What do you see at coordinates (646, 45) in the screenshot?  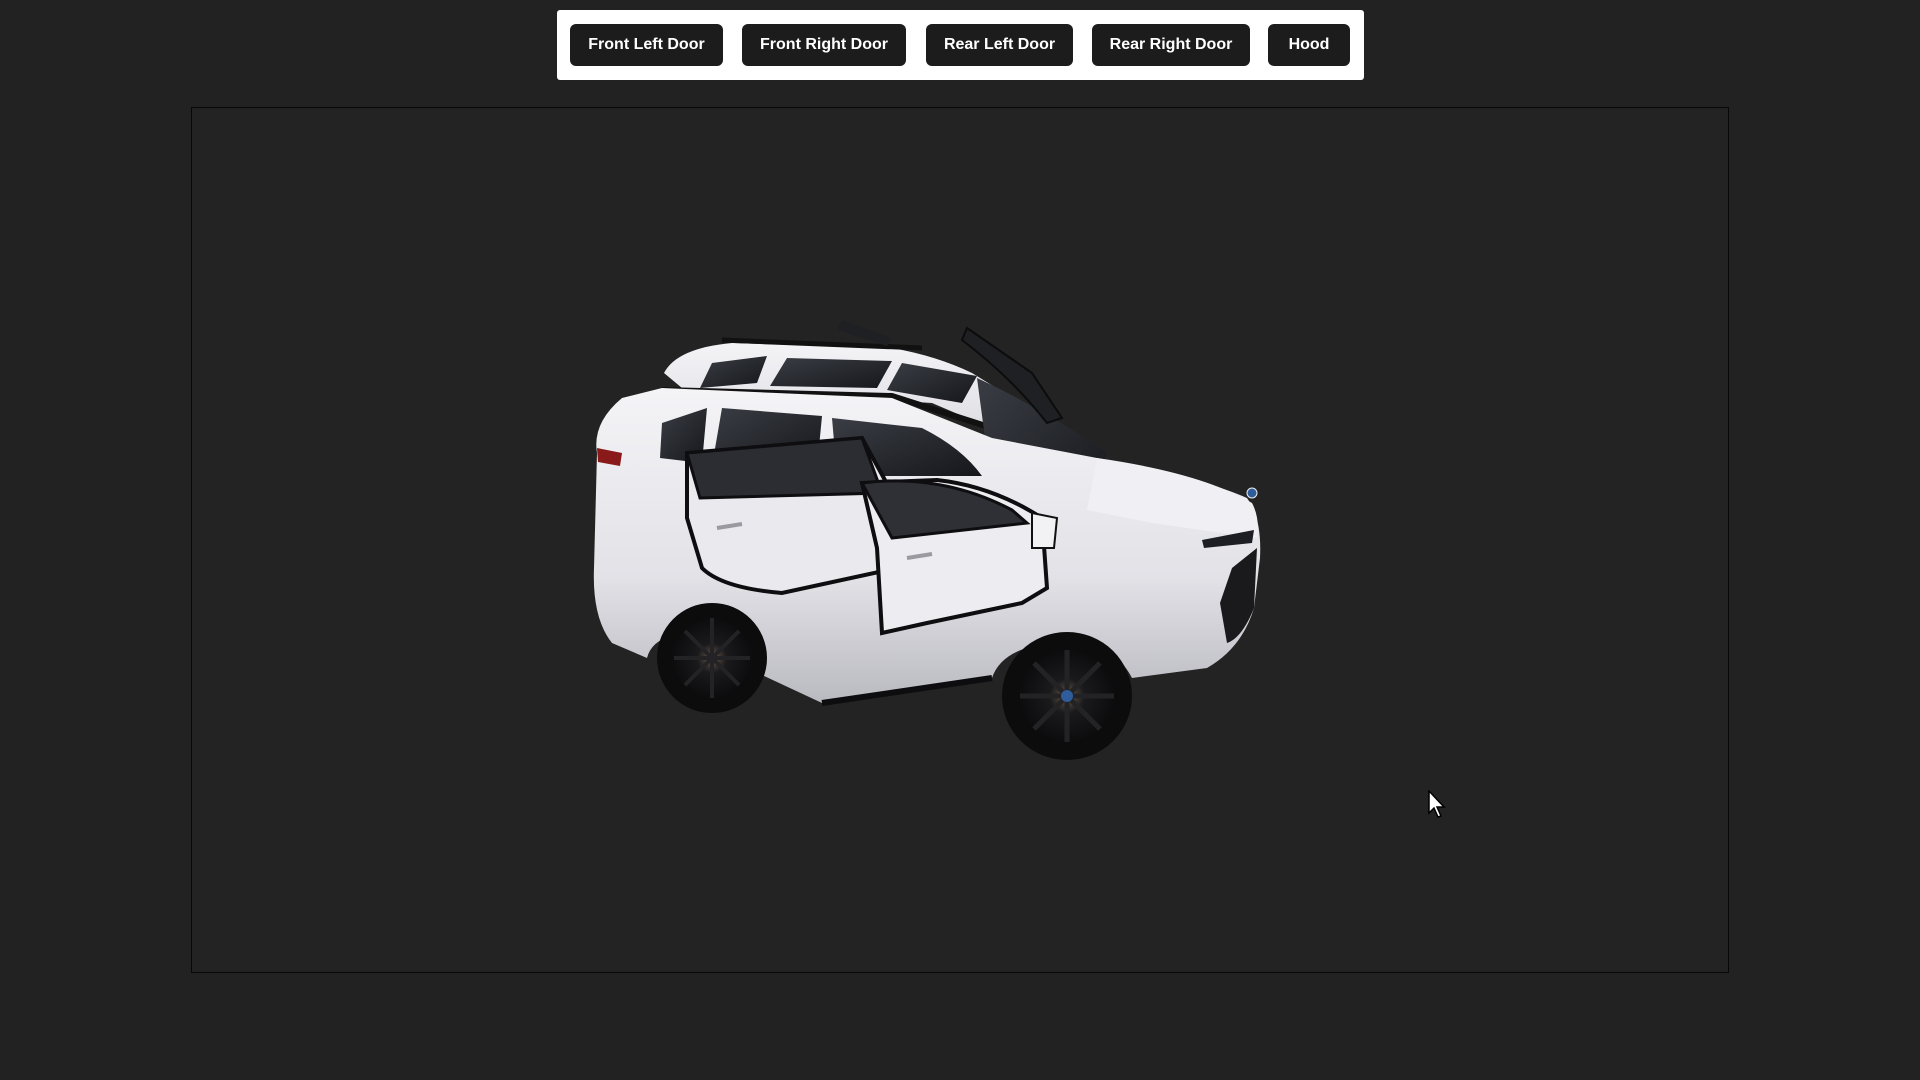 I see `front-left-door-button: Front Left Door` at bounding box center [646, 45].